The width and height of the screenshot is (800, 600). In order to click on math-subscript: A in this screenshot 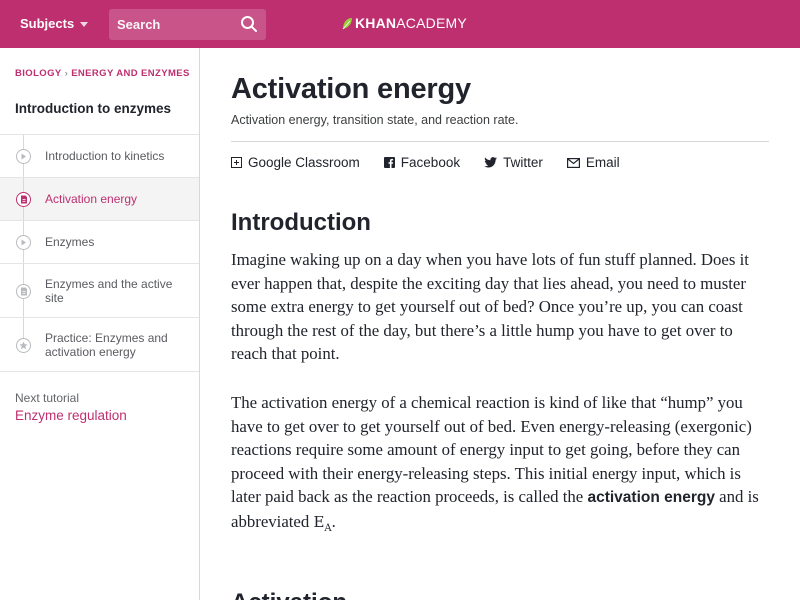, I will do `click(328, 528)`.